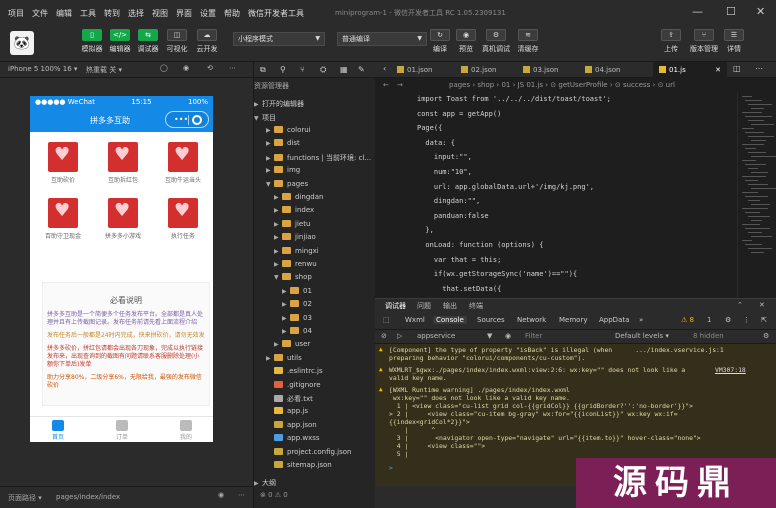 This screenshot has width=776, height=508. I want to click on compile-select: 普通编译 ▼, so click(382, 39).